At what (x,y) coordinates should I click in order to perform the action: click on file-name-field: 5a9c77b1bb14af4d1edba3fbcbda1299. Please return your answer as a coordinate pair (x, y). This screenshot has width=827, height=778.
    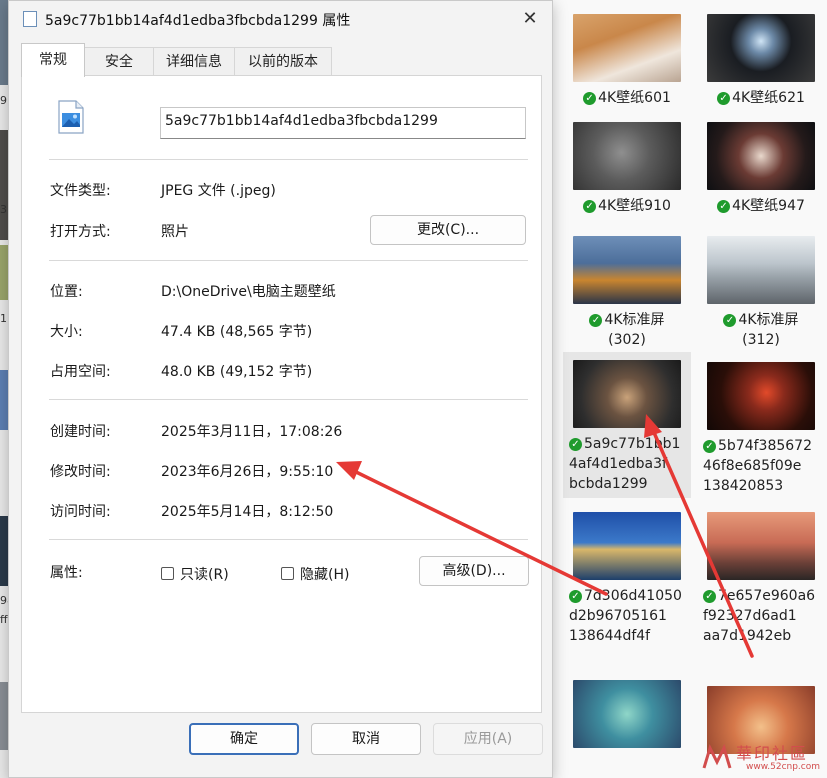
    Looking at the image, I should click on (343, 123).